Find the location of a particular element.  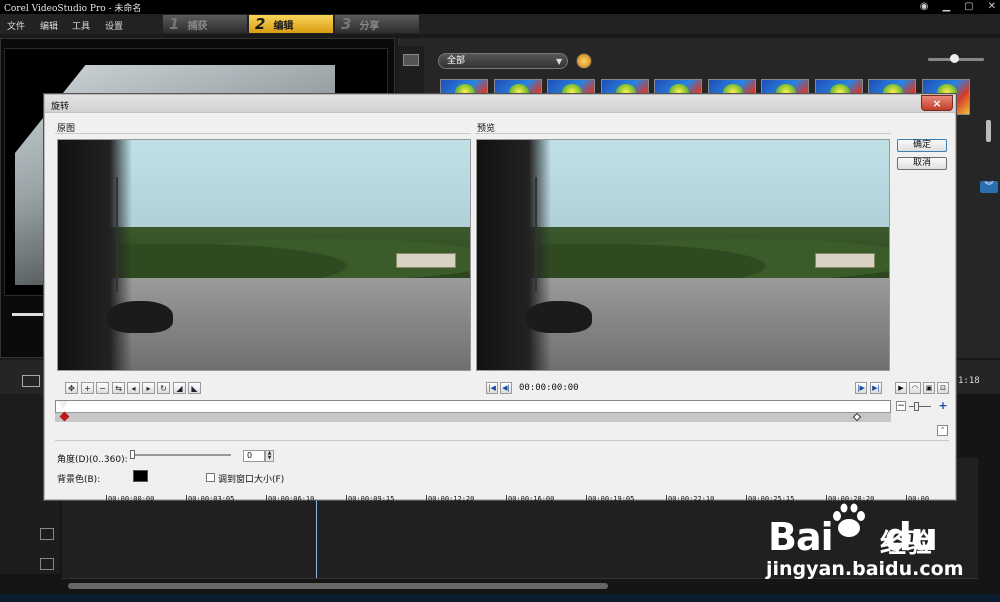

fit-window-checkbox is located at coordinates (210, 477).